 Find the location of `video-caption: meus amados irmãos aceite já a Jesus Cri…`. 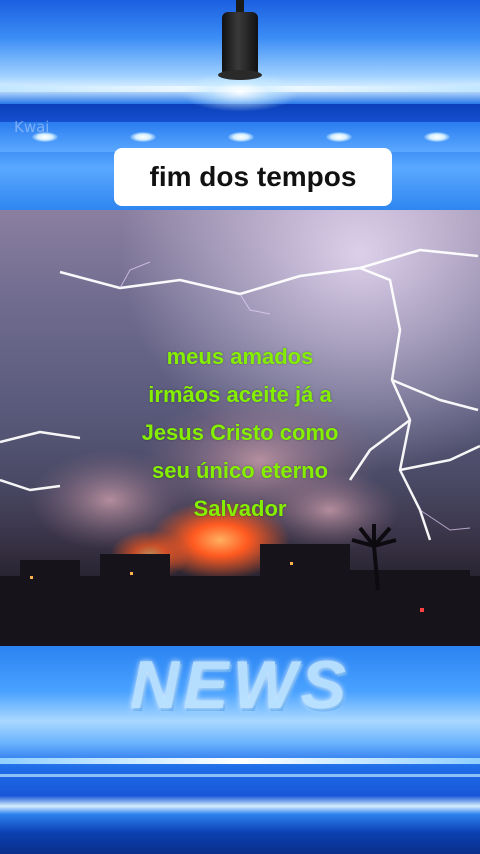

video-caption: meus amados irmãos aceite já a Jesus Cri… is located at coordinates (240, 433).